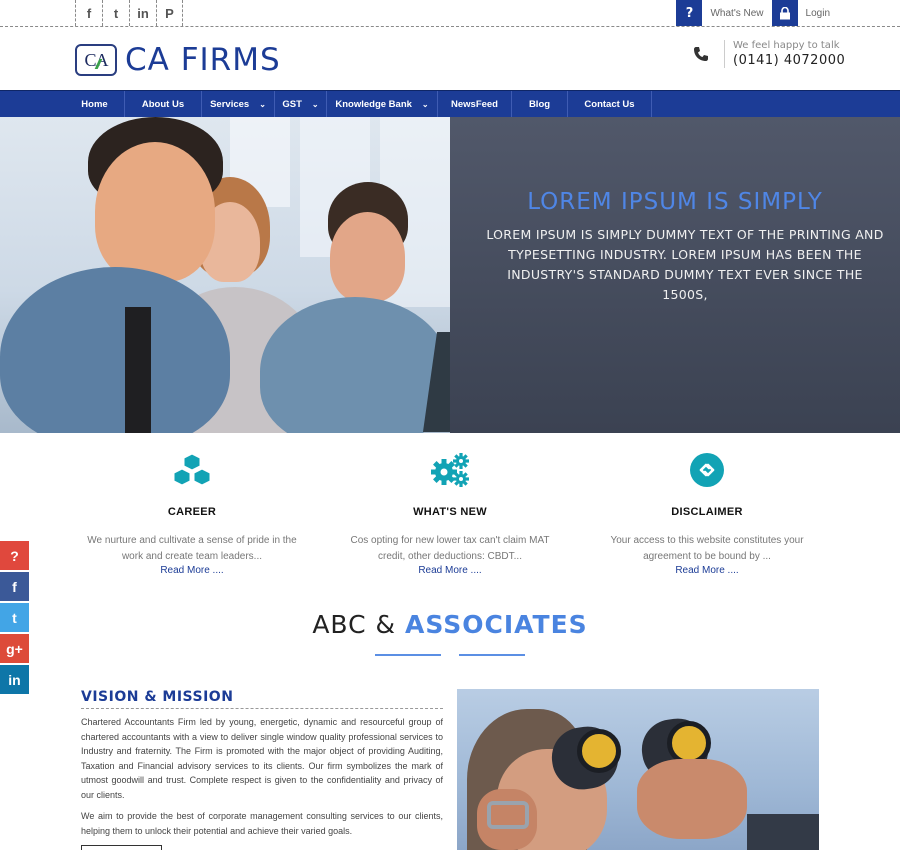 This screenshot has height=850, width=900. Describe the element at coordinates (230, 104) in the screenshot. I see `nav-label: Services` at that location.